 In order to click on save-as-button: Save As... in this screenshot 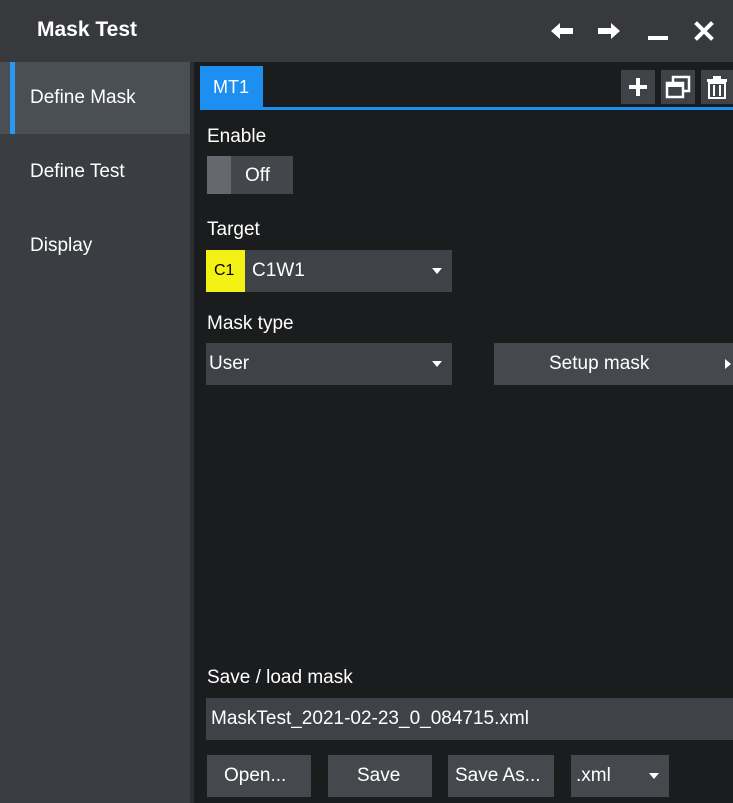, I will do `click(501, 776)`.